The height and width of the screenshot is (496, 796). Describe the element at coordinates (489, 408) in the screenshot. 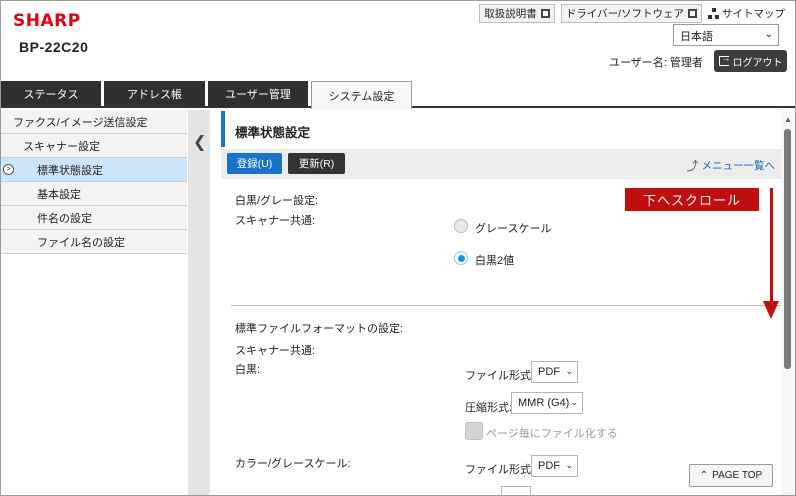

I see `compression-label: 圧縮形式:` at that location.